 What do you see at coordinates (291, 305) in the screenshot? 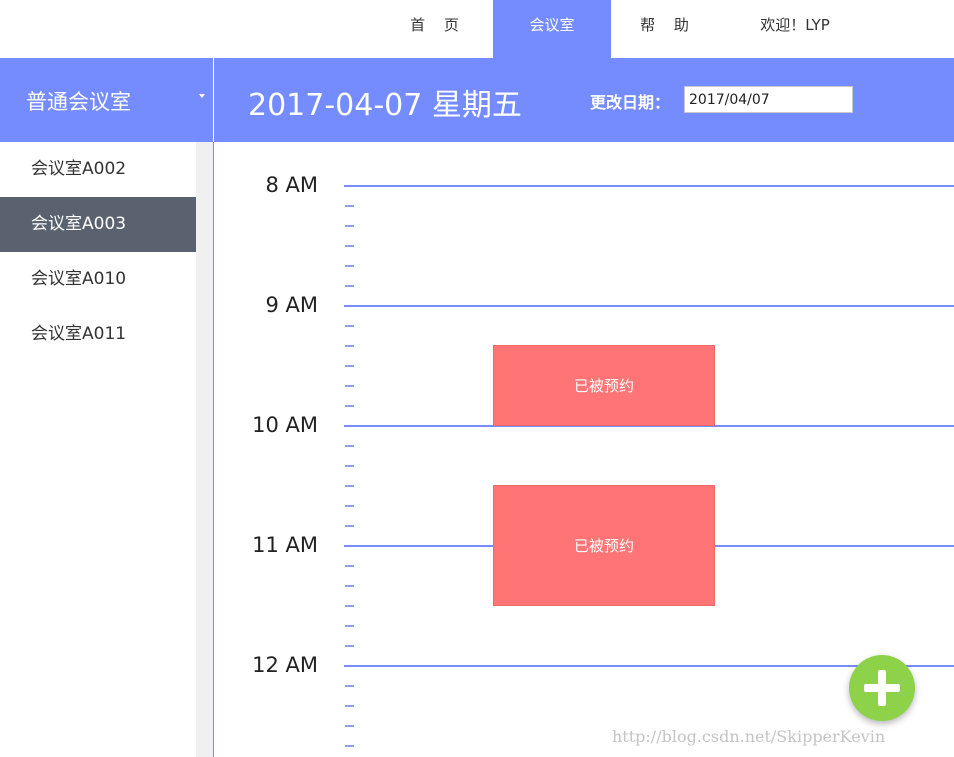
I see `hour-label: 9 AM` at bounding box center [291, 305].